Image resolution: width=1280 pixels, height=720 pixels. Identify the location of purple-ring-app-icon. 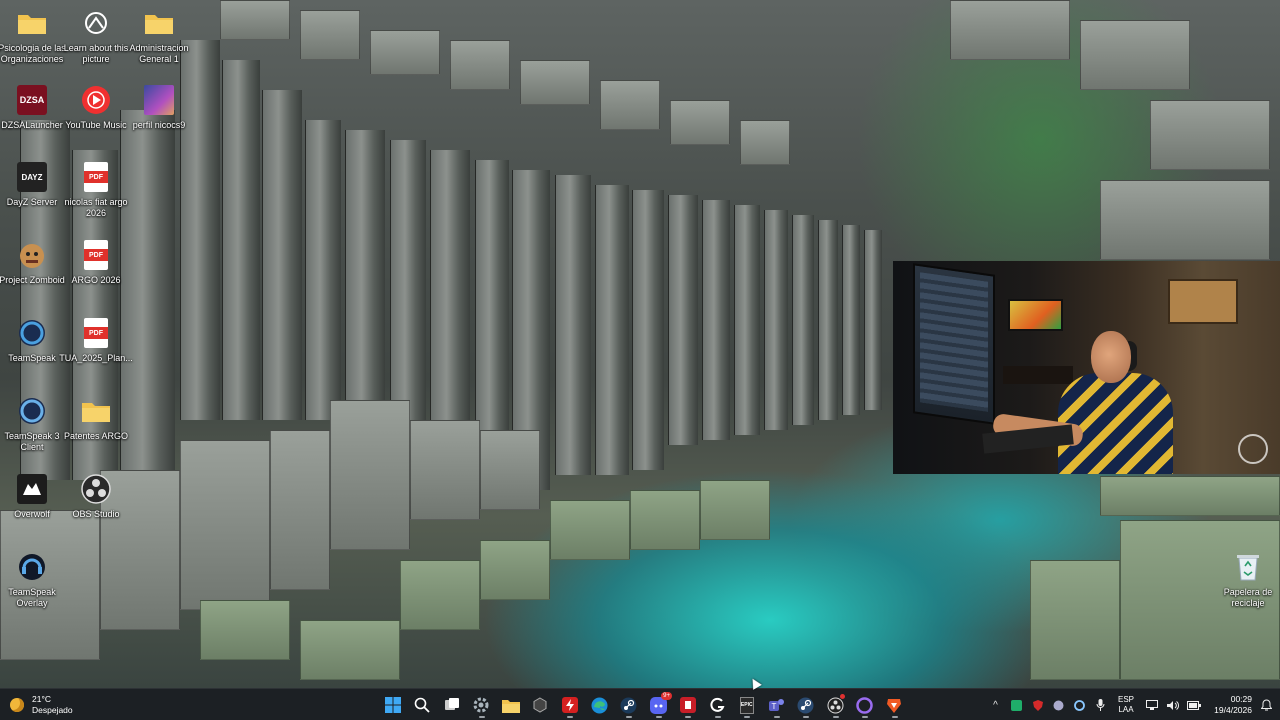
(864, 705).